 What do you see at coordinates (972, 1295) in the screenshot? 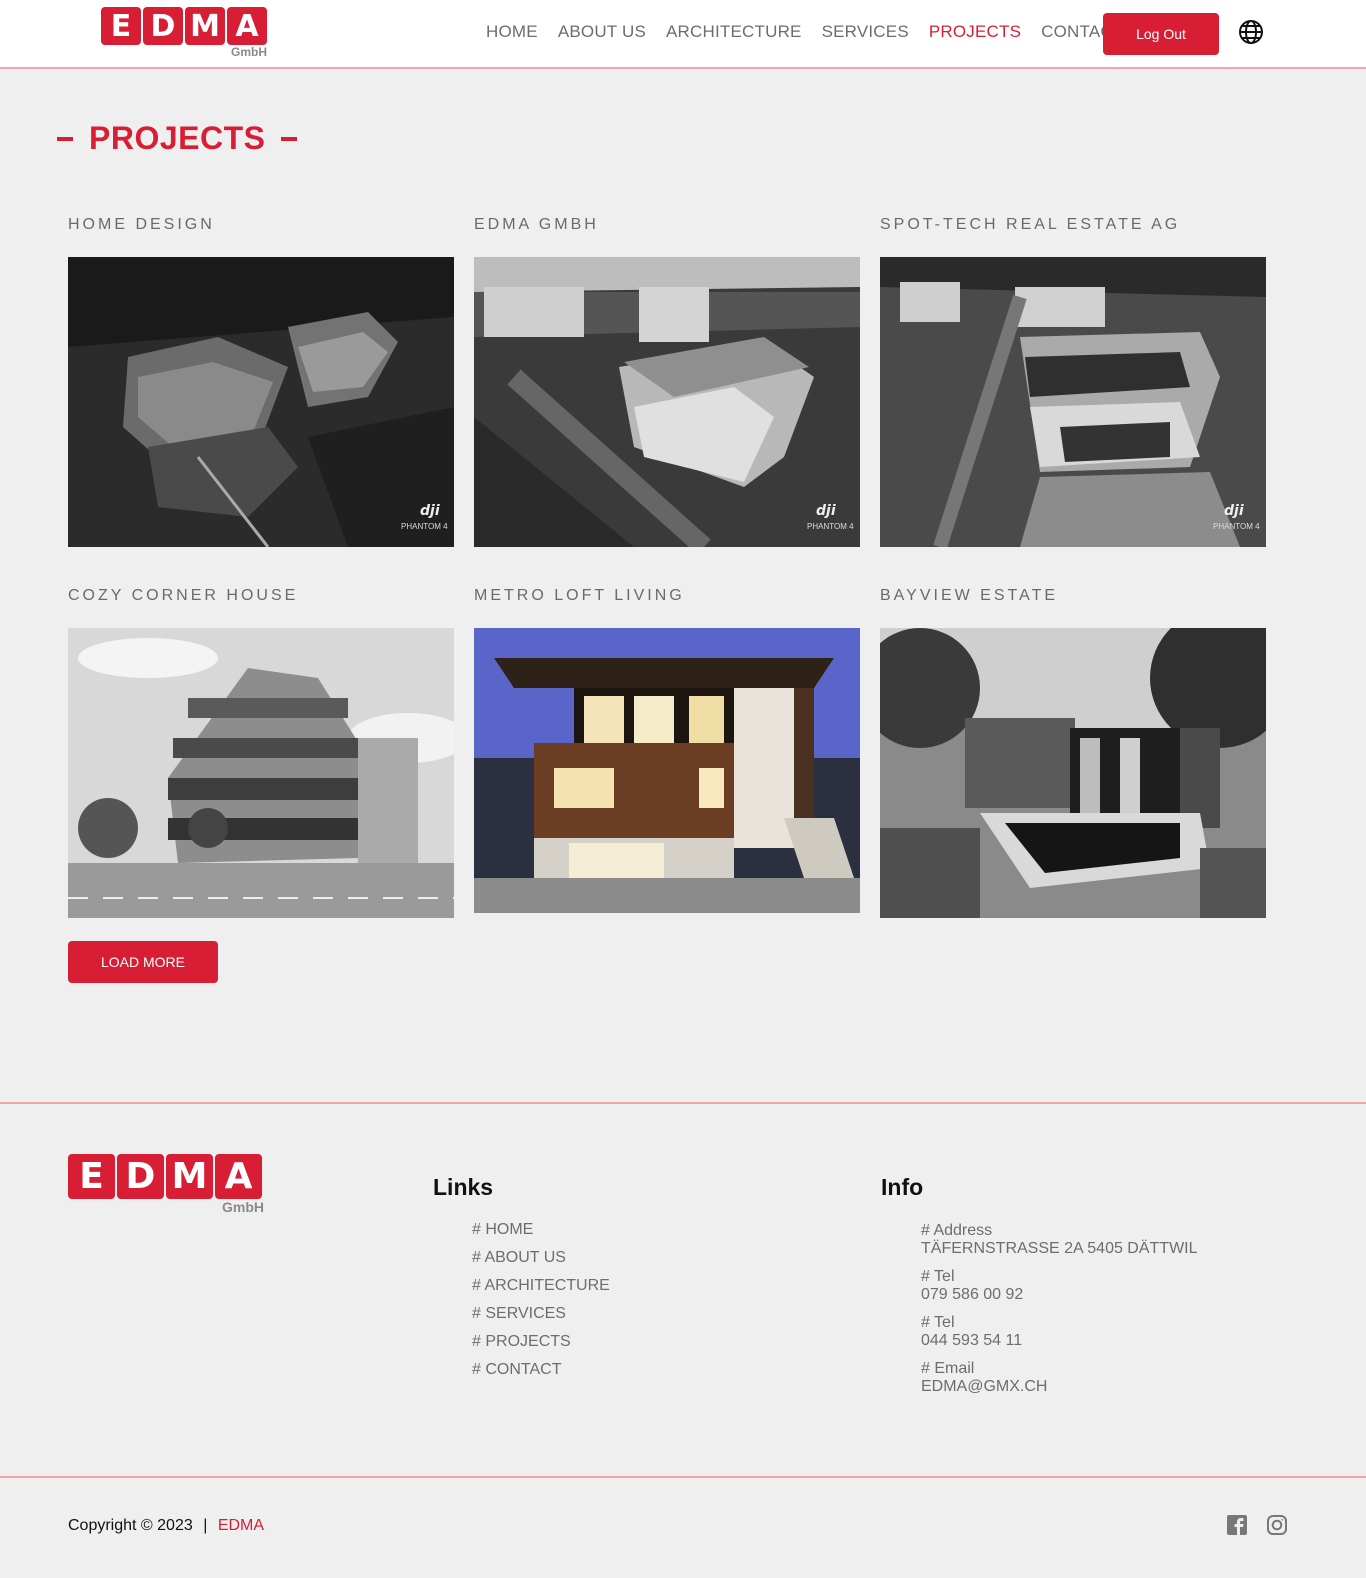
I see `info-value: 079 586 00 92` at bounding box center [972, 1295].